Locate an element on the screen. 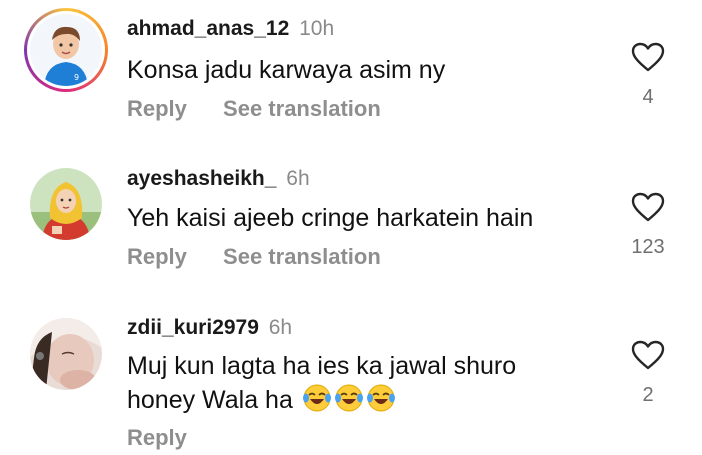 The height and width of the screenshot is (455, 702). like-control: 4 is located at coordinates (648, 75).